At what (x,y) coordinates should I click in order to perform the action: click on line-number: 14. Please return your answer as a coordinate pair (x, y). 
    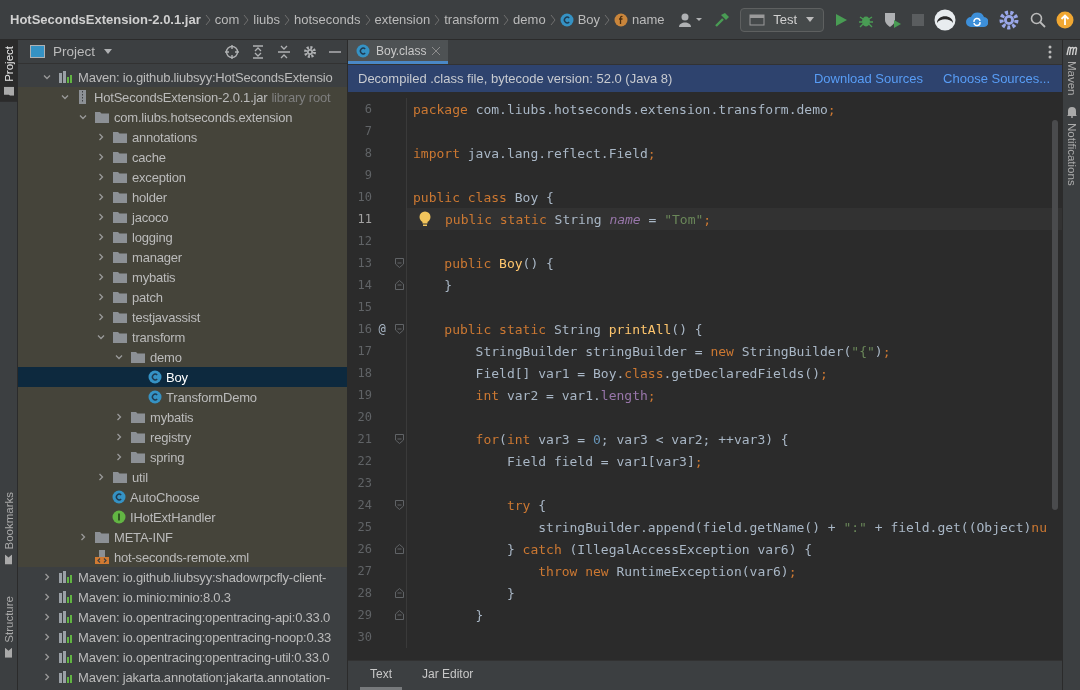
    Looking at the image, I should click on (364, 285).